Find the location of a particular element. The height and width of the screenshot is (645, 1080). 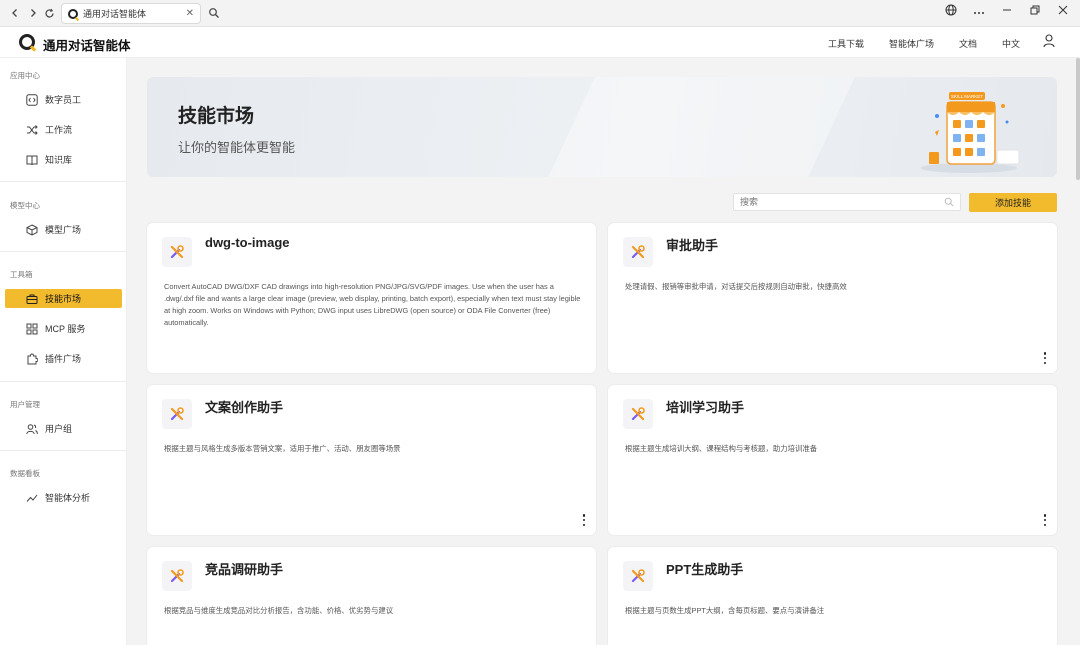

page-scrollbar is located at coordinates (1078, 119).